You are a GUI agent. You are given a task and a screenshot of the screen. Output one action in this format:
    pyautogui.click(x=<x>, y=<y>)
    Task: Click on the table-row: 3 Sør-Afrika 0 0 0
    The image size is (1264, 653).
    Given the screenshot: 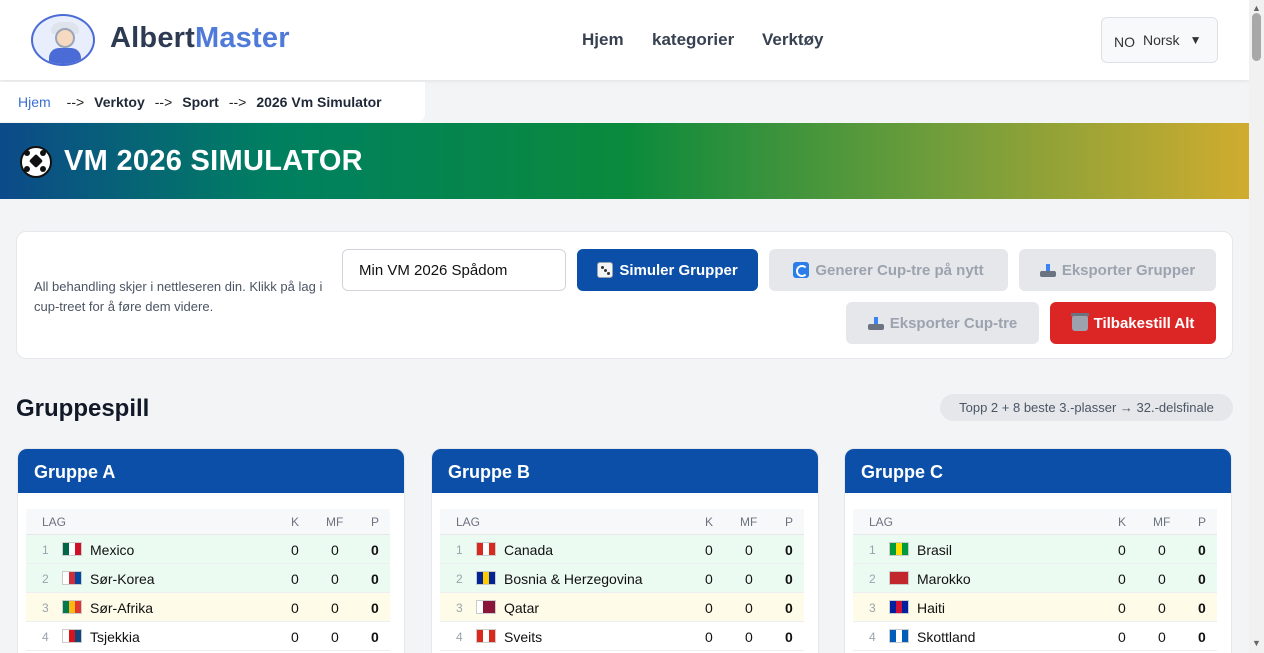 What is the action you would take?
    pyautogui.click(x=208, y=607)
    